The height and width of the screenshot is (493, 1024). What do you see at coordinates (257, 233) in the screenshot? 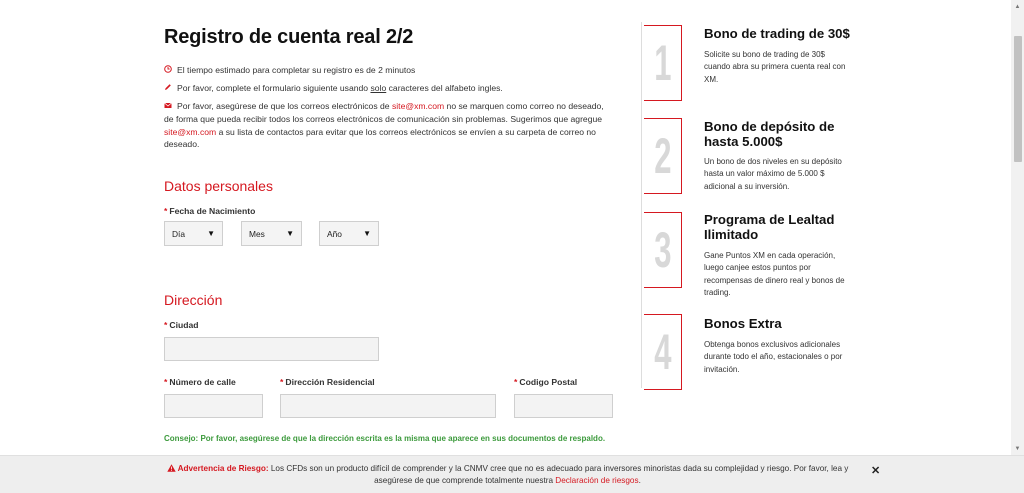
I see `month-select-value: Mes` at bounding box center [257, 233].